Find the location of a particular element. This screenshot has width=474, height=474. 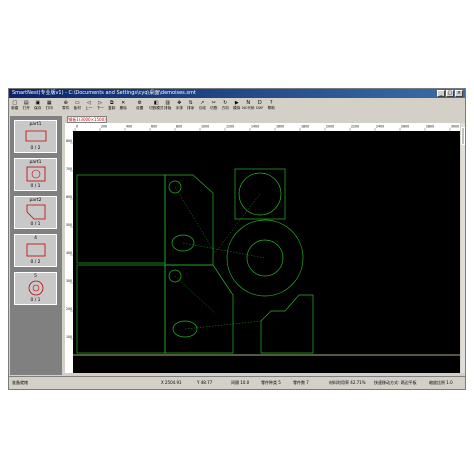

toolbar-label: 新建 is located at coordinates (15, 108).